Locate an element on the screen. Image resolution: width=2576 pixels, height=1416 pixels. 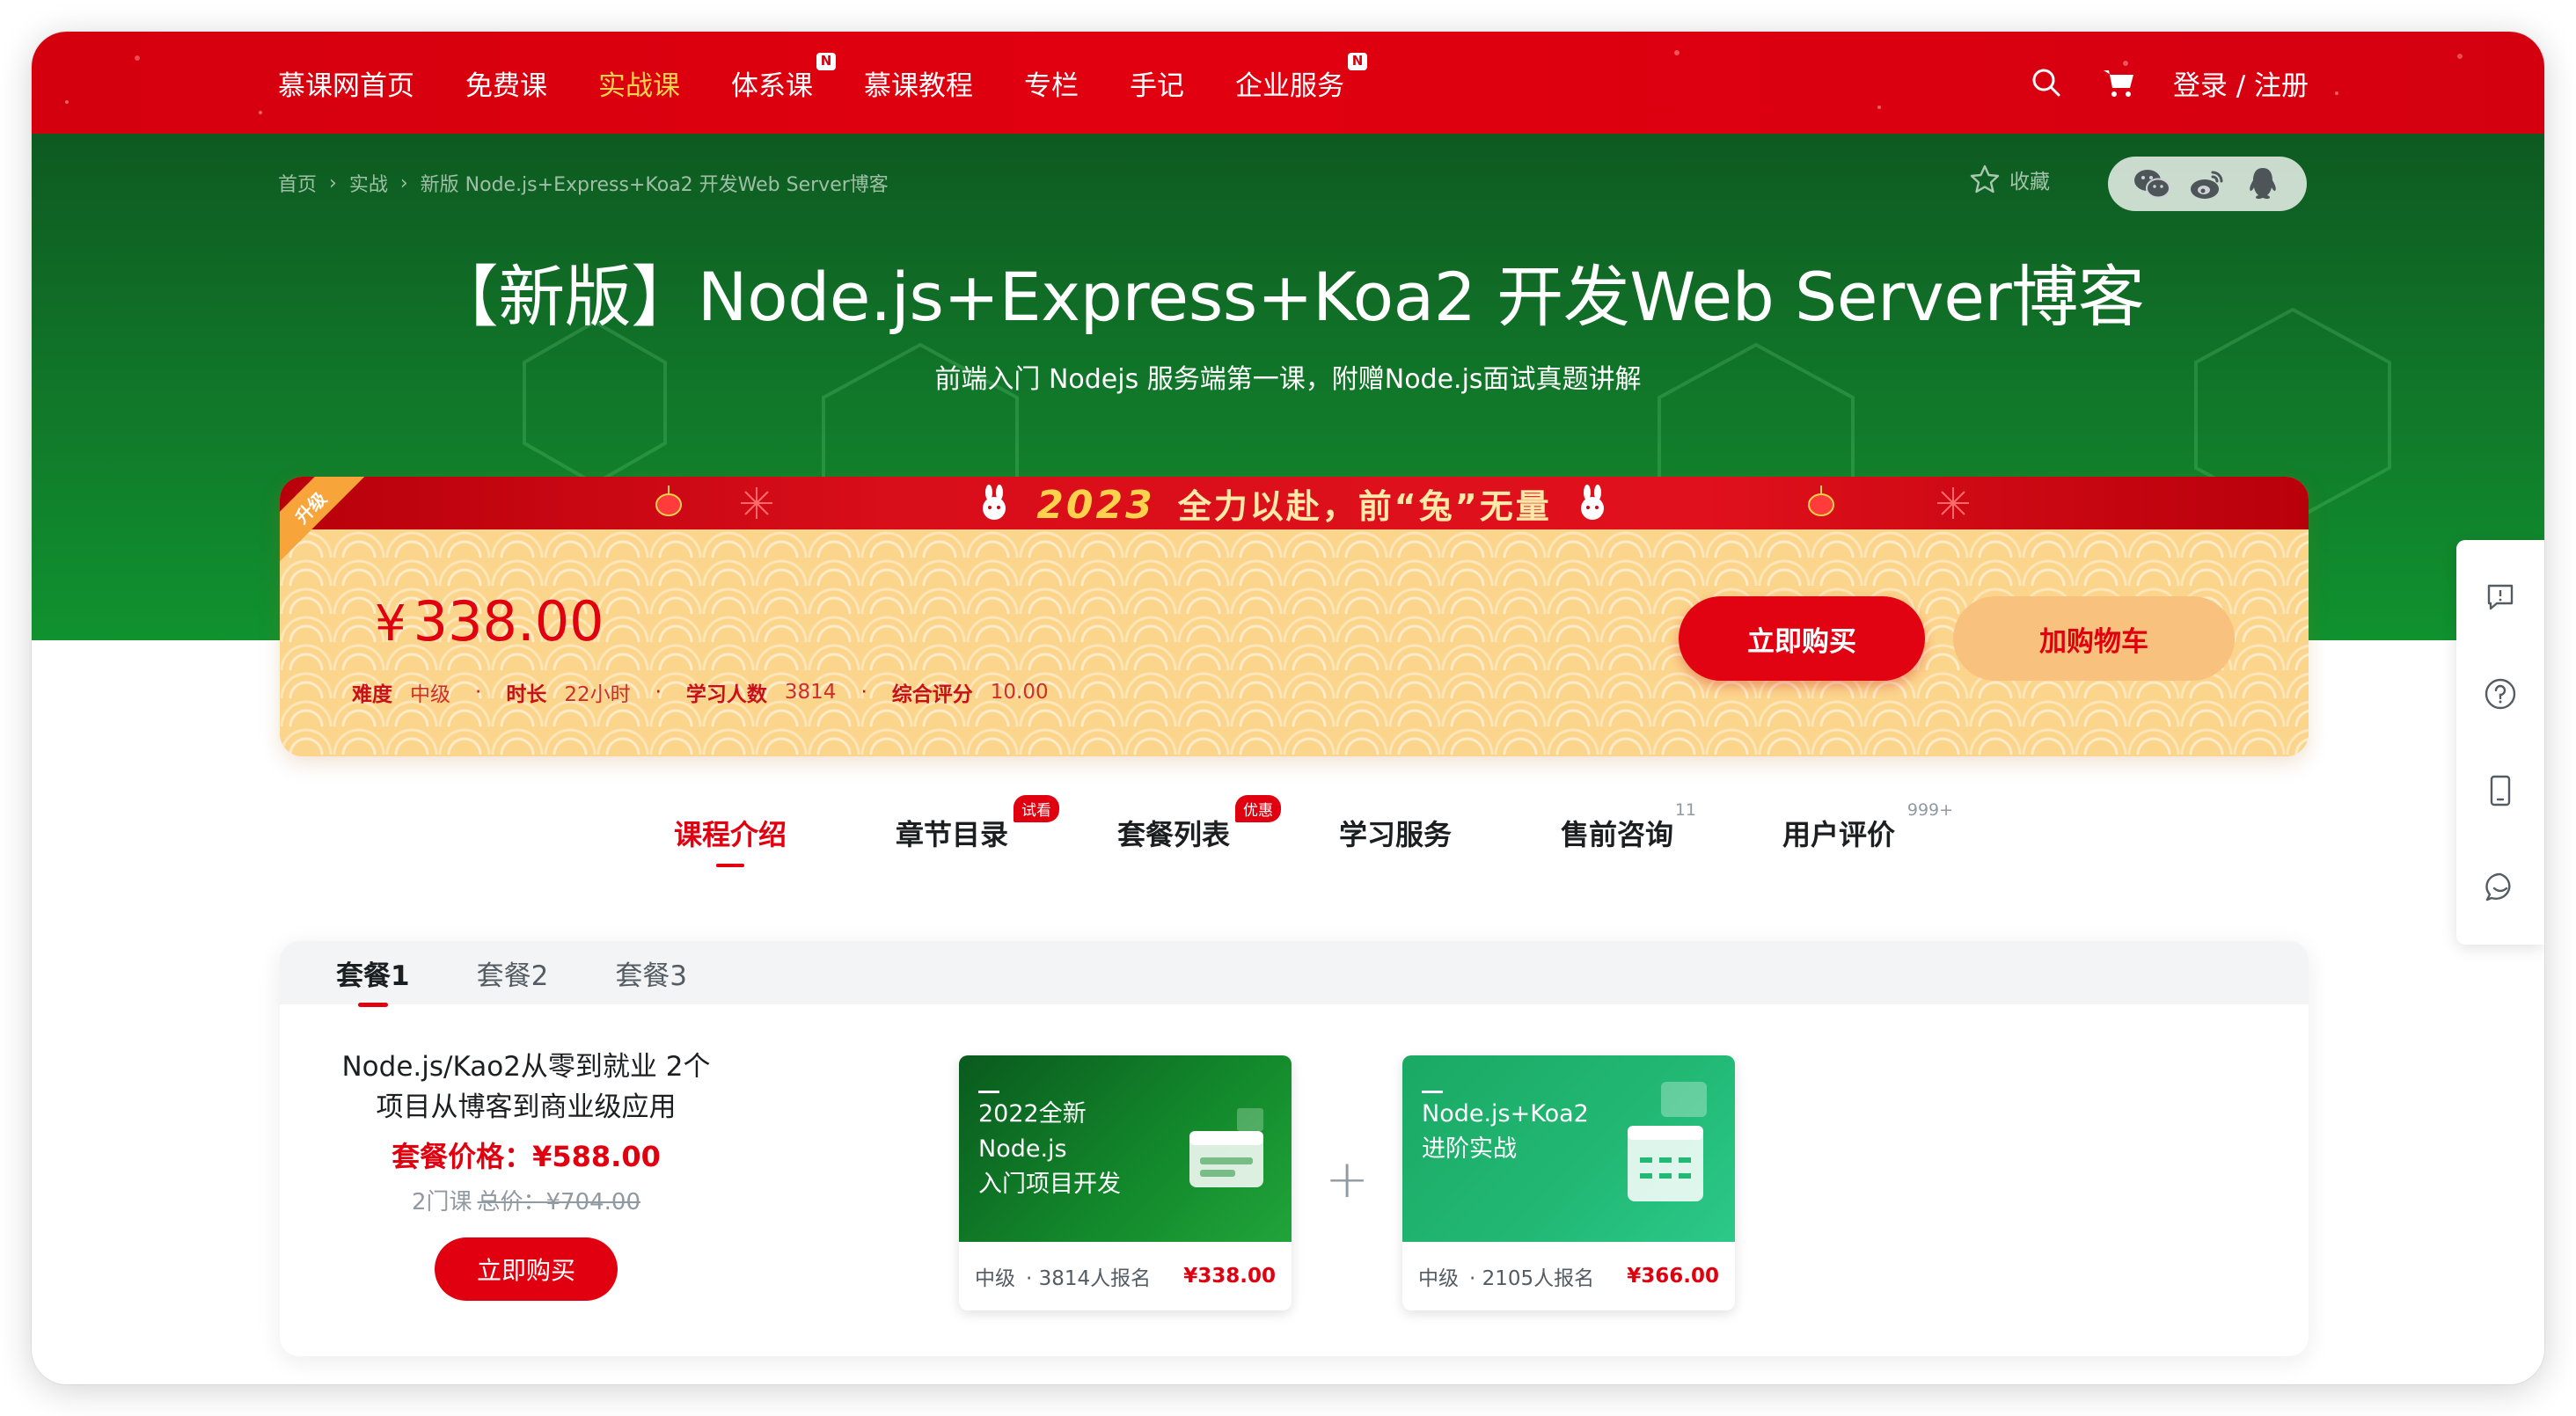
package-tabs: 套餐1 套餐2 套餐3 is located at coordinates (1294, 974).